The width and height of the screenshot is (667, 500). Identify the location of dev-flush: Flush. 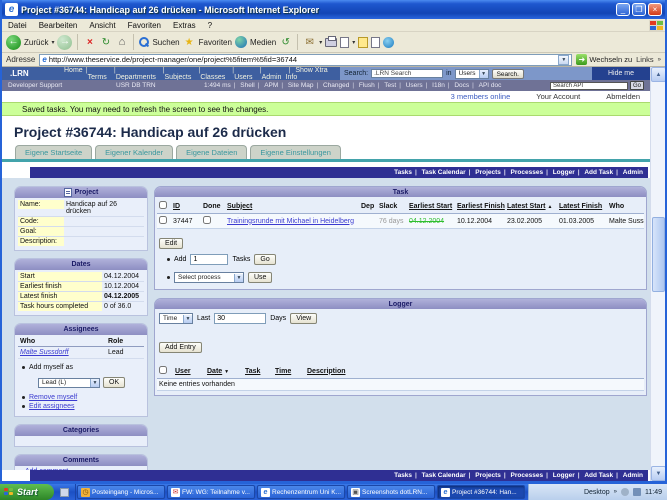
(362, 85).